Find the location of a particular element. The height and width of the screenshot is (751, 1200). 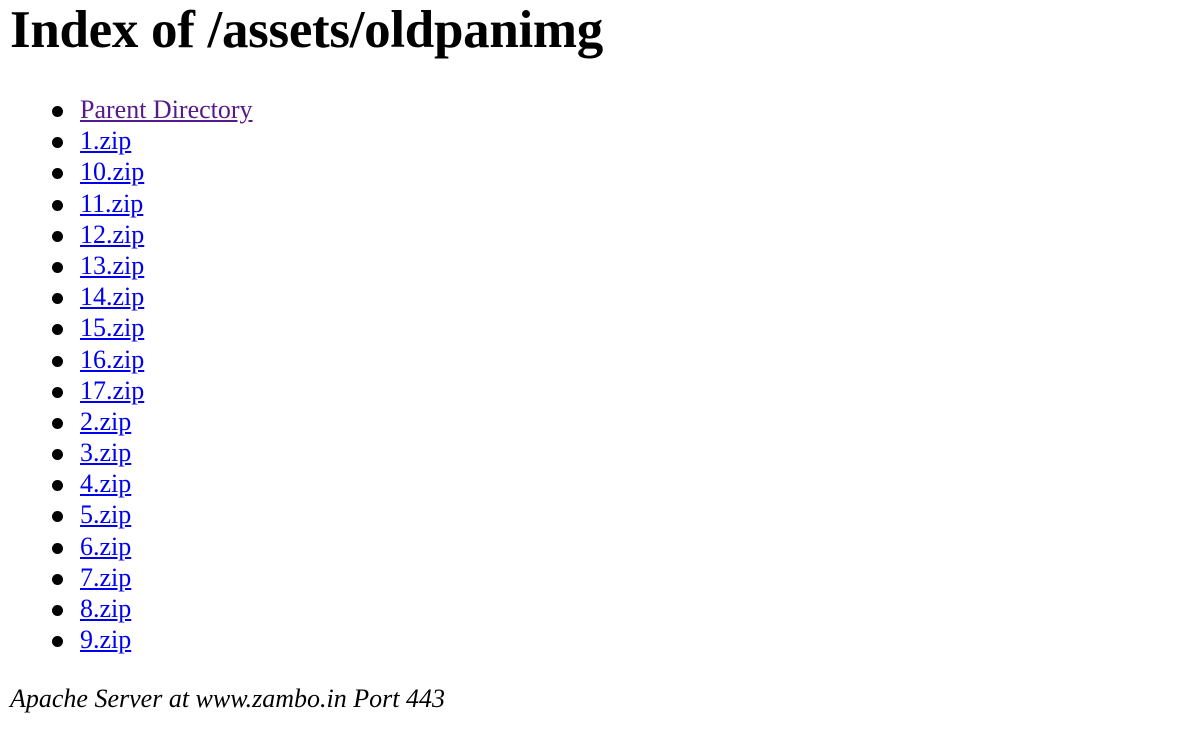

list-item: 12.zip is located at coordinates (152, 234).